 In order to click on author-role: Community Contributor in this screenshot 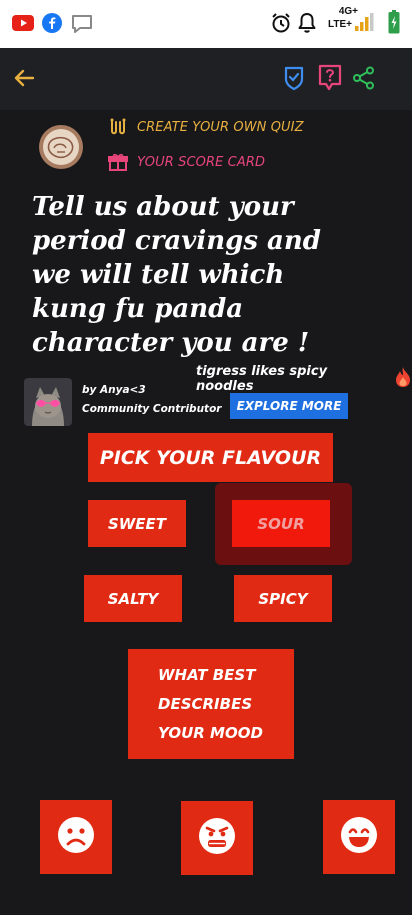, I will do `click(152, 409)`.